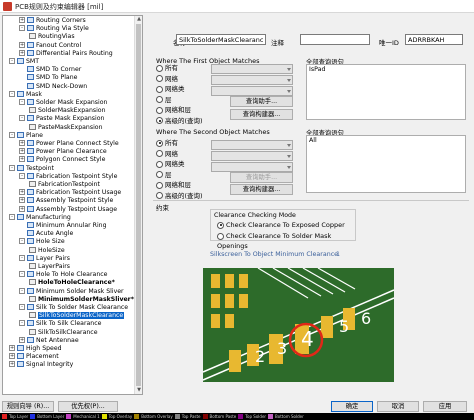  Describe the element at coordinates (53, 86) in the screenshot. I see `tree-category-item: SMD Neck-Down` at that location.